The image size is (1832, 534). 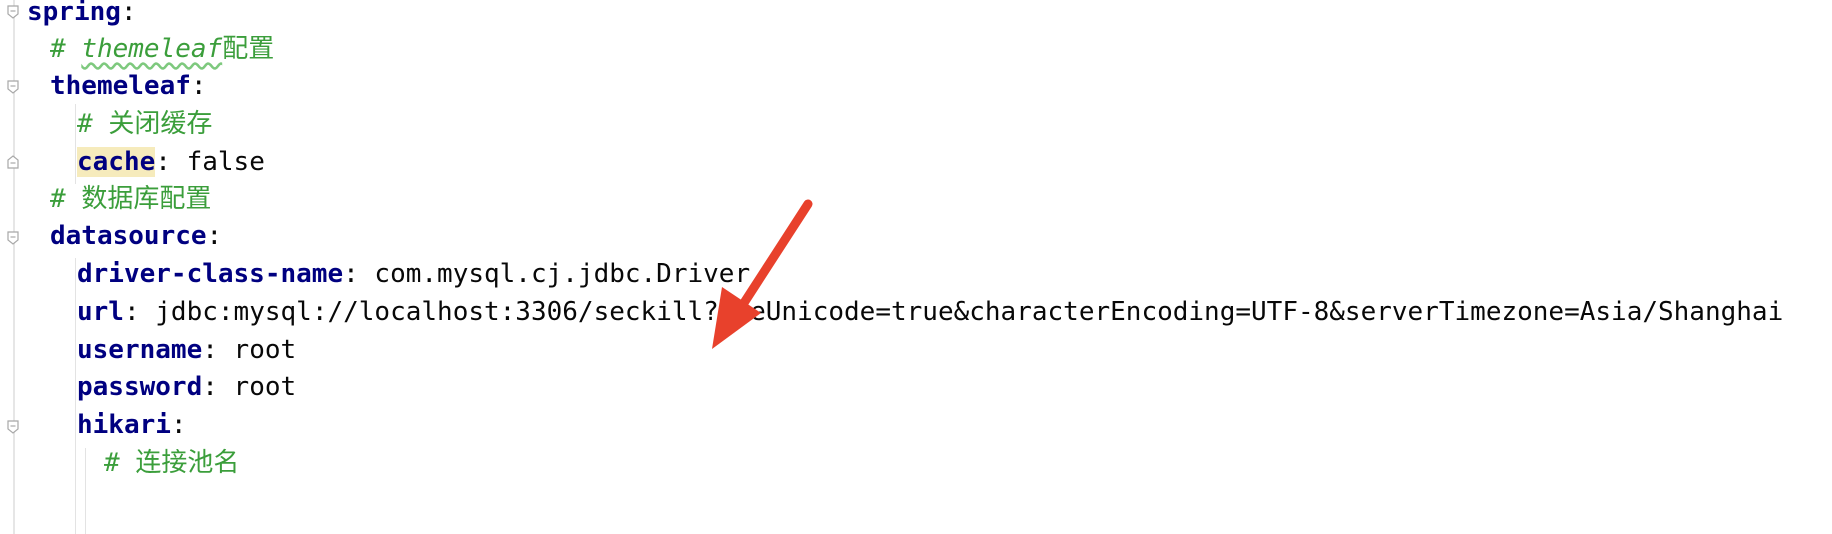 I want to click on yaml-key: driver-class-name, so click(x=210, y=274).